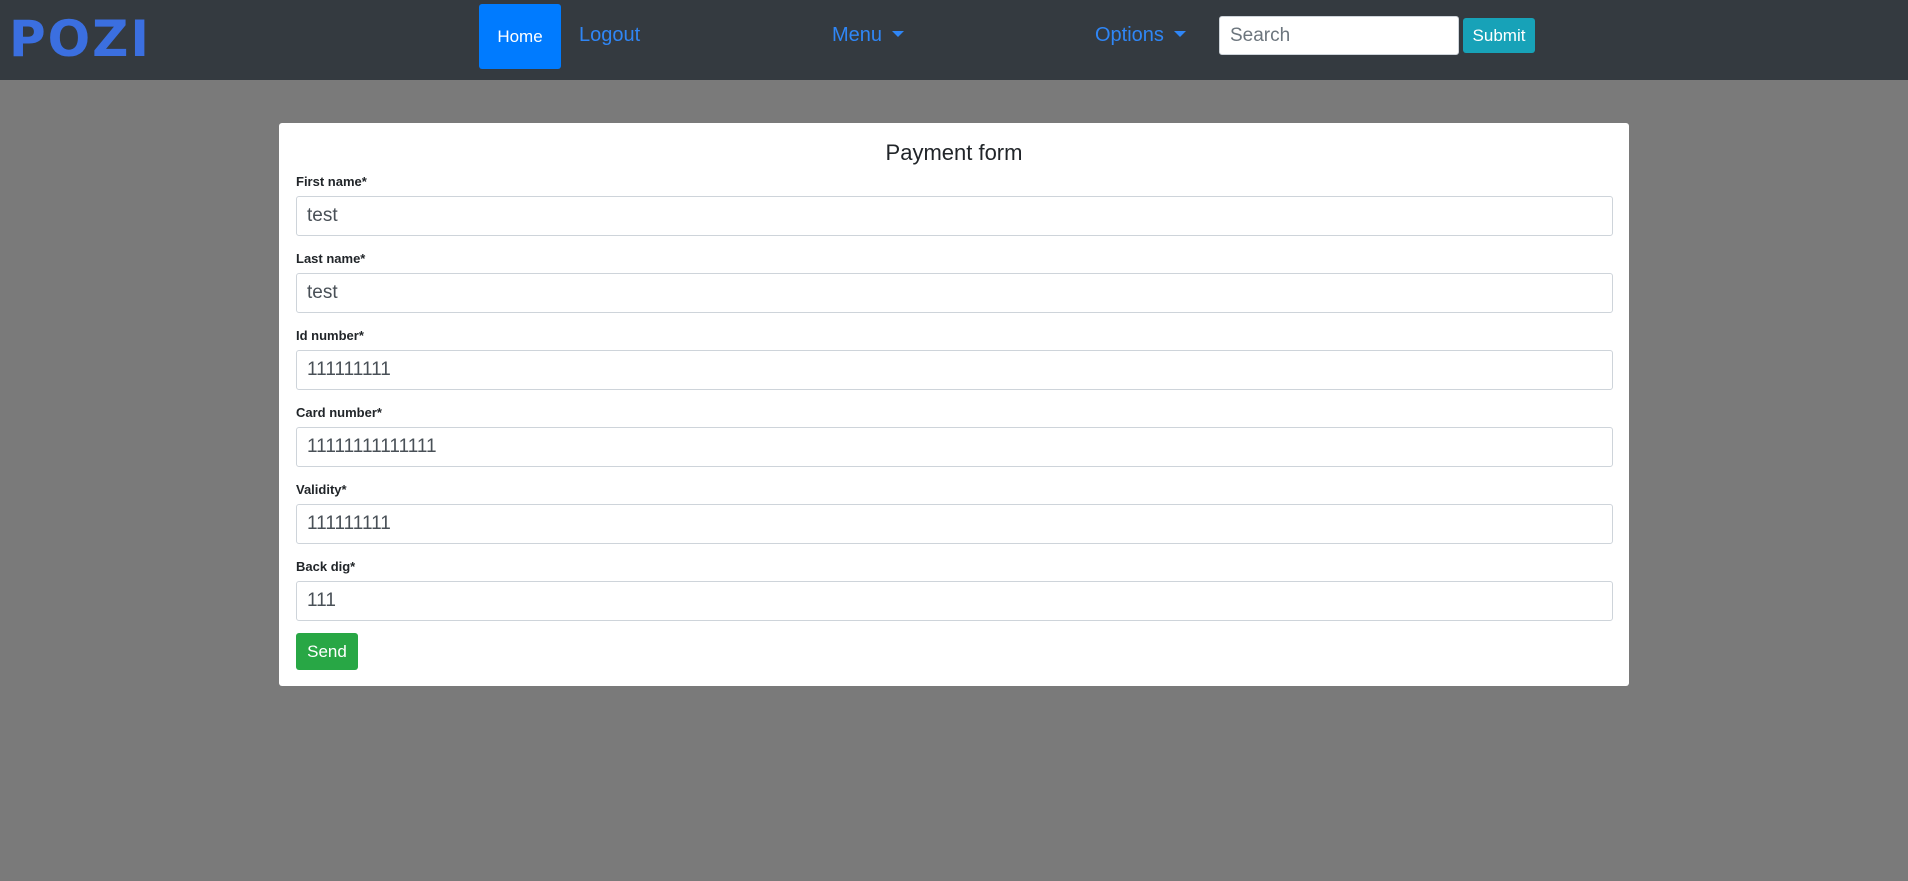 The height and width of the screenshot is (881, 1908). What do you see at coordinates (80, 39) in the screenshot?
I see `brand-logo: POZI` at bounding box center [80, 39].